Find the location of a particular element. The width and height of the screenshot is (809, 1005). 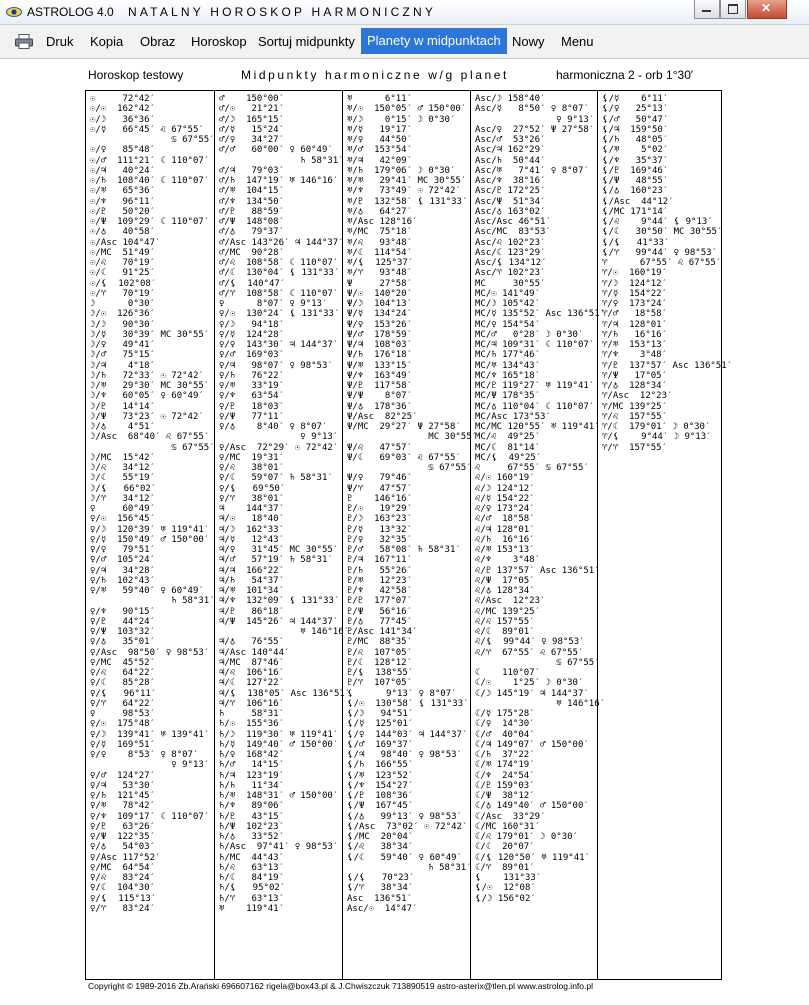

menu-planety-w-midpunktach: Planety w midpunktach is located at coordinates (434, 41).